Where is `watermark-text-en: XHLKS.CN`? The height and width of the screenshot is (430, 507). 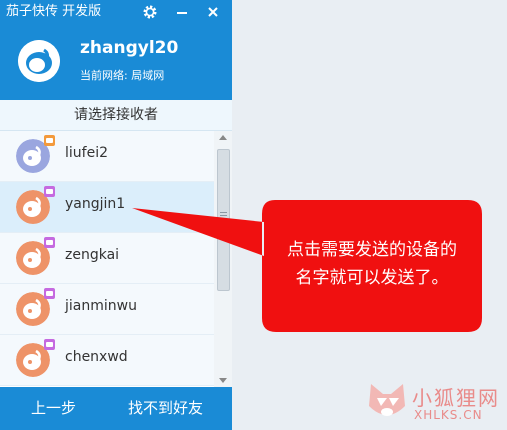
watermark-text-en: XHLKS.CN is located at coordinates (448, 415).